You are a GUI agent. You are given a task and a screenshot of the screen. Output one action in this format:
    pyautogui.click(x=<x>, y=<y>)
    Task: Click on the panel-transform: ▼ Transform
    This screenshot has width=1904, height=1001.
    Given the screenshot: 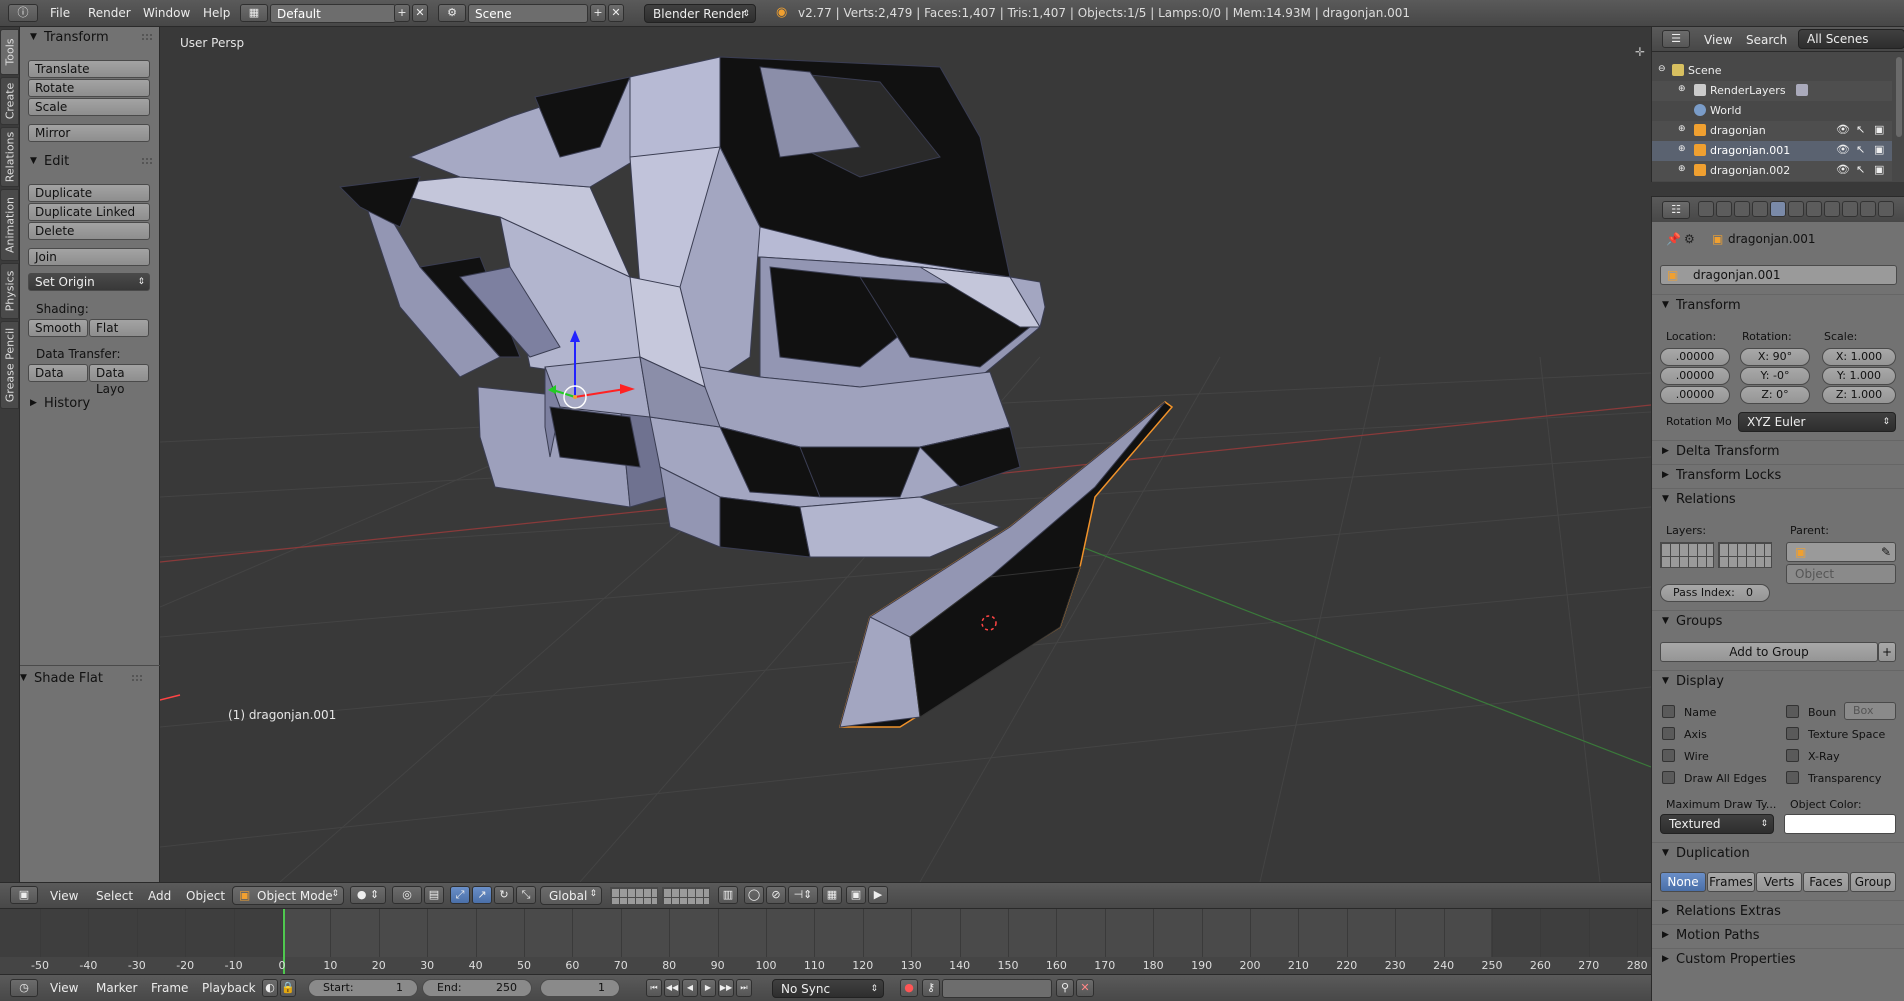 What is the action you would take?
    pyautogui.click(x=90, y=38)
    